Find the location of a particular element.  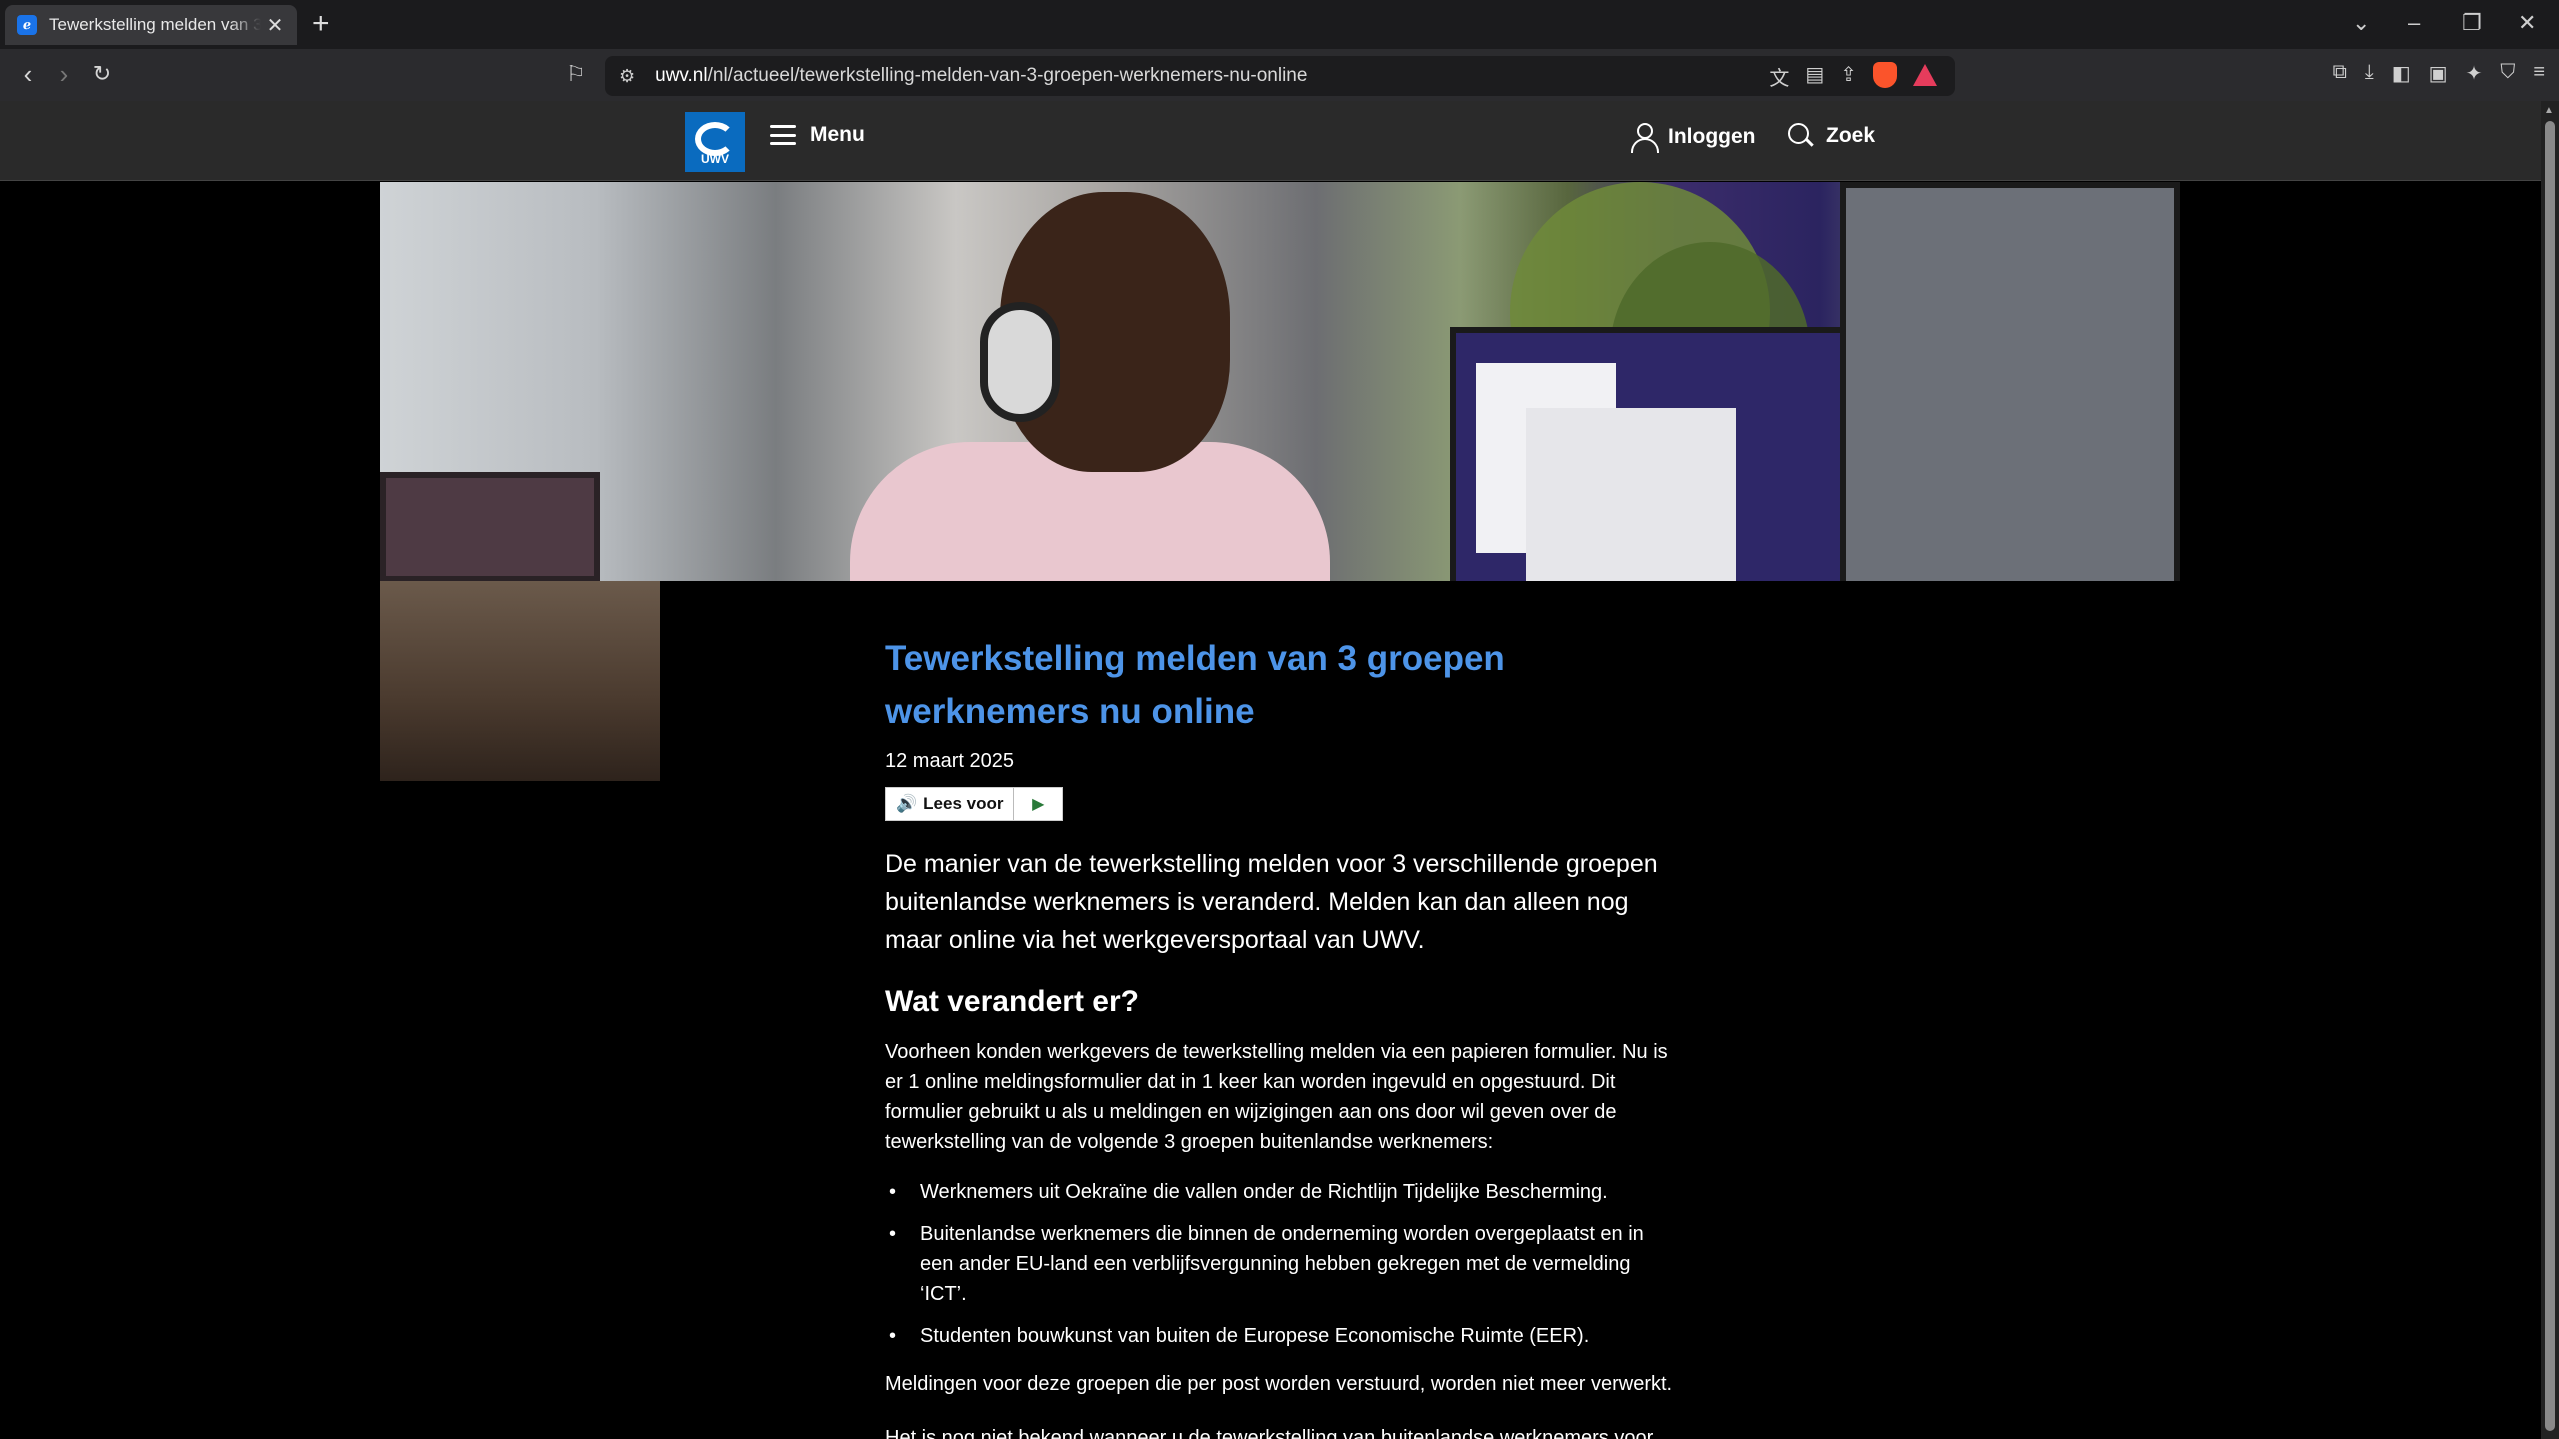

downloads-icon: ⤓ is located at coordinates (2369, 73).